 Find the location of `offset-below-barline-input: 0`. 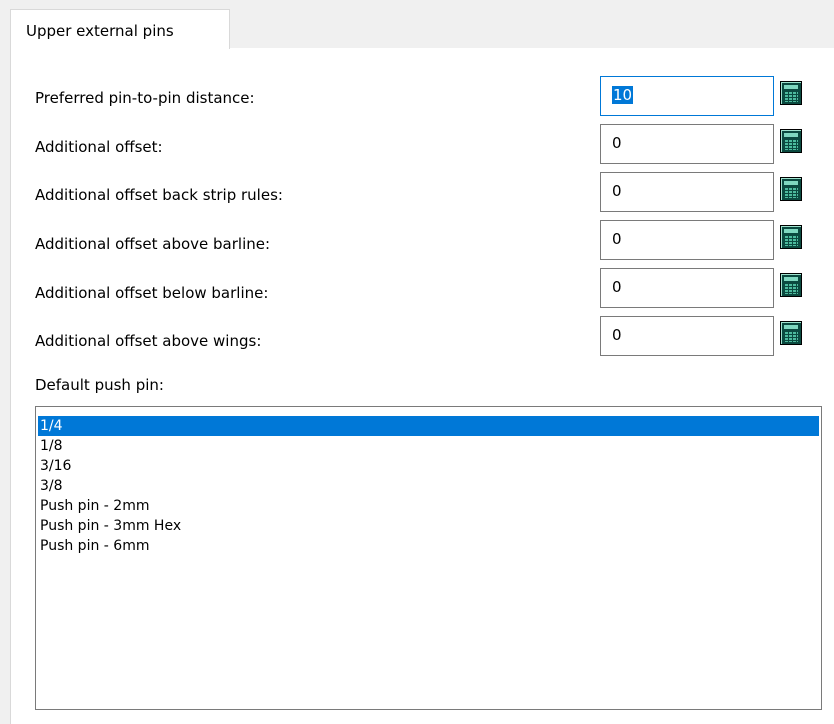

offset-below-barline-input: 0 is located at coordinates (687, 288).